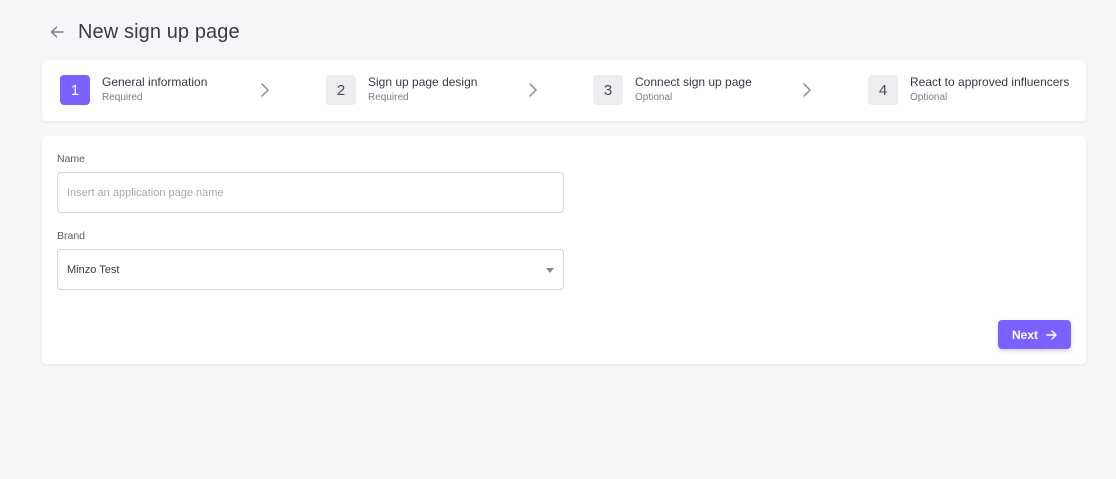  I want to click on arrow-left-icon, so click(57, 32).